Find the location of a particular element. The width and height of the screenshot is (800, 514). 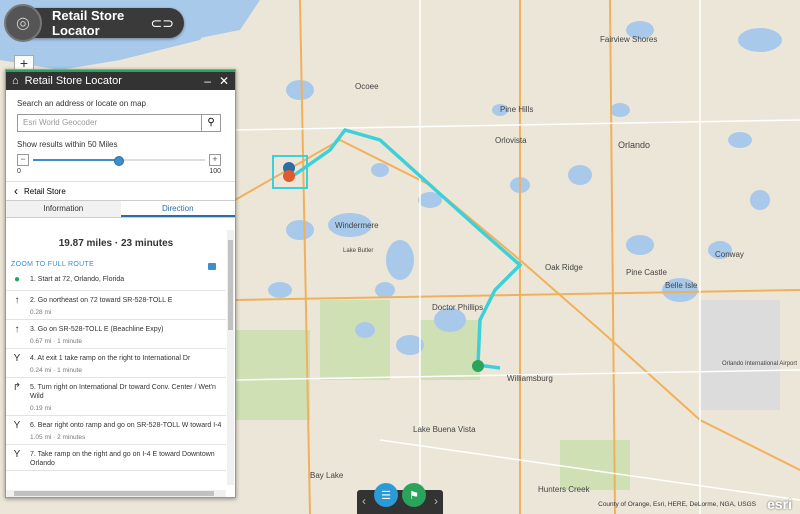

route-icon: ⚑ is located at coordinates (414, 495).